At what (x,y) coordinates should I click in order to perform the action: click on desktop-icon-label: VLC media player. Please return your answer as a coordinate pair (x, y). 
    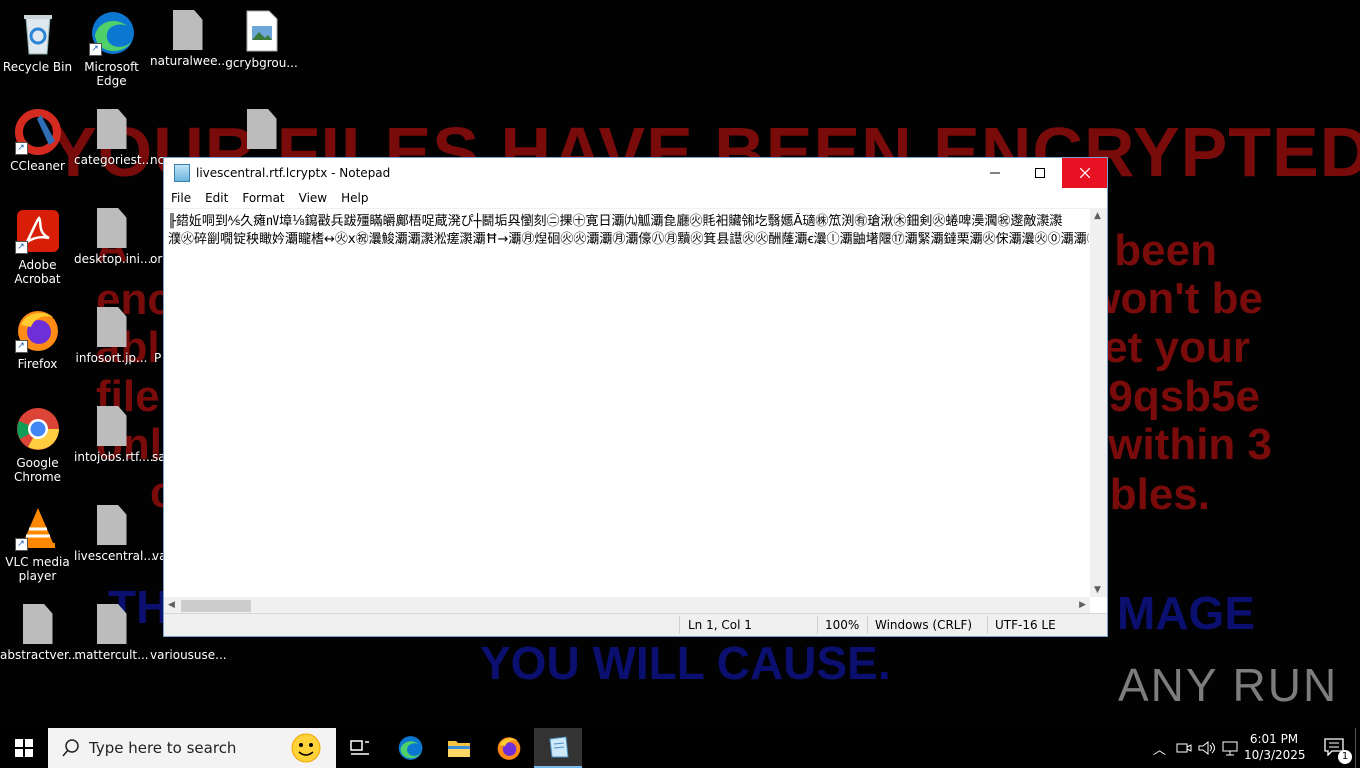
    Looking at the image, I should click on (37, 569).